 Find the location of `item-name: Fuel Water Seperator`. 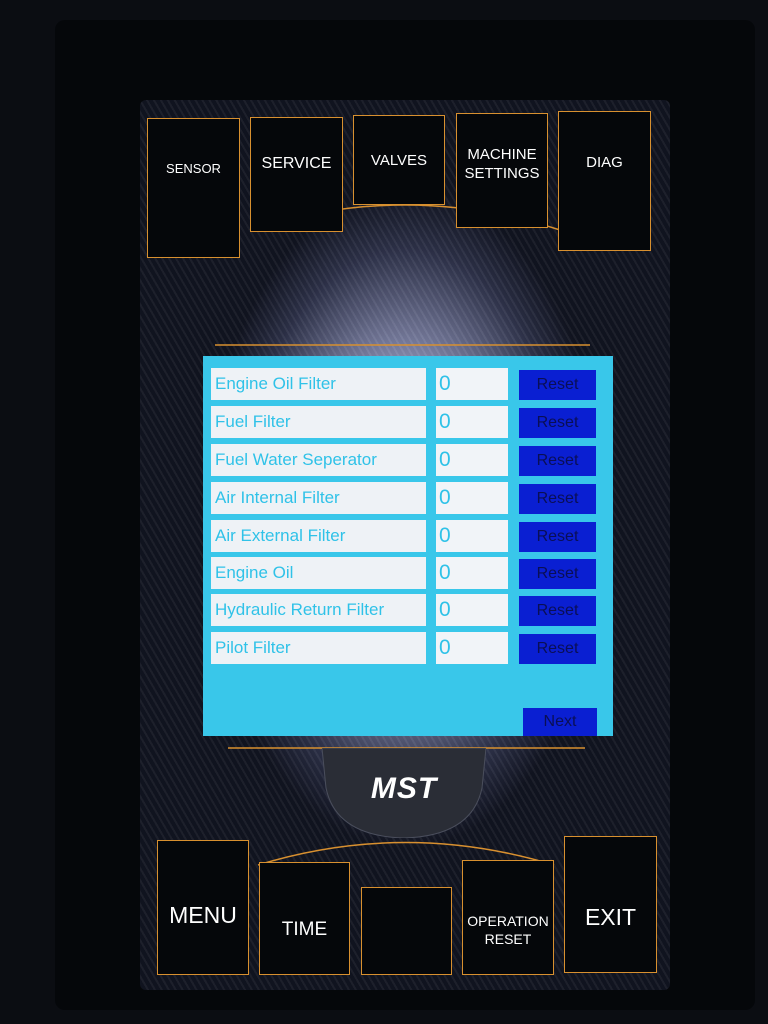

item-name: Fuel Water Seperator is located at coordinates (318, 460).